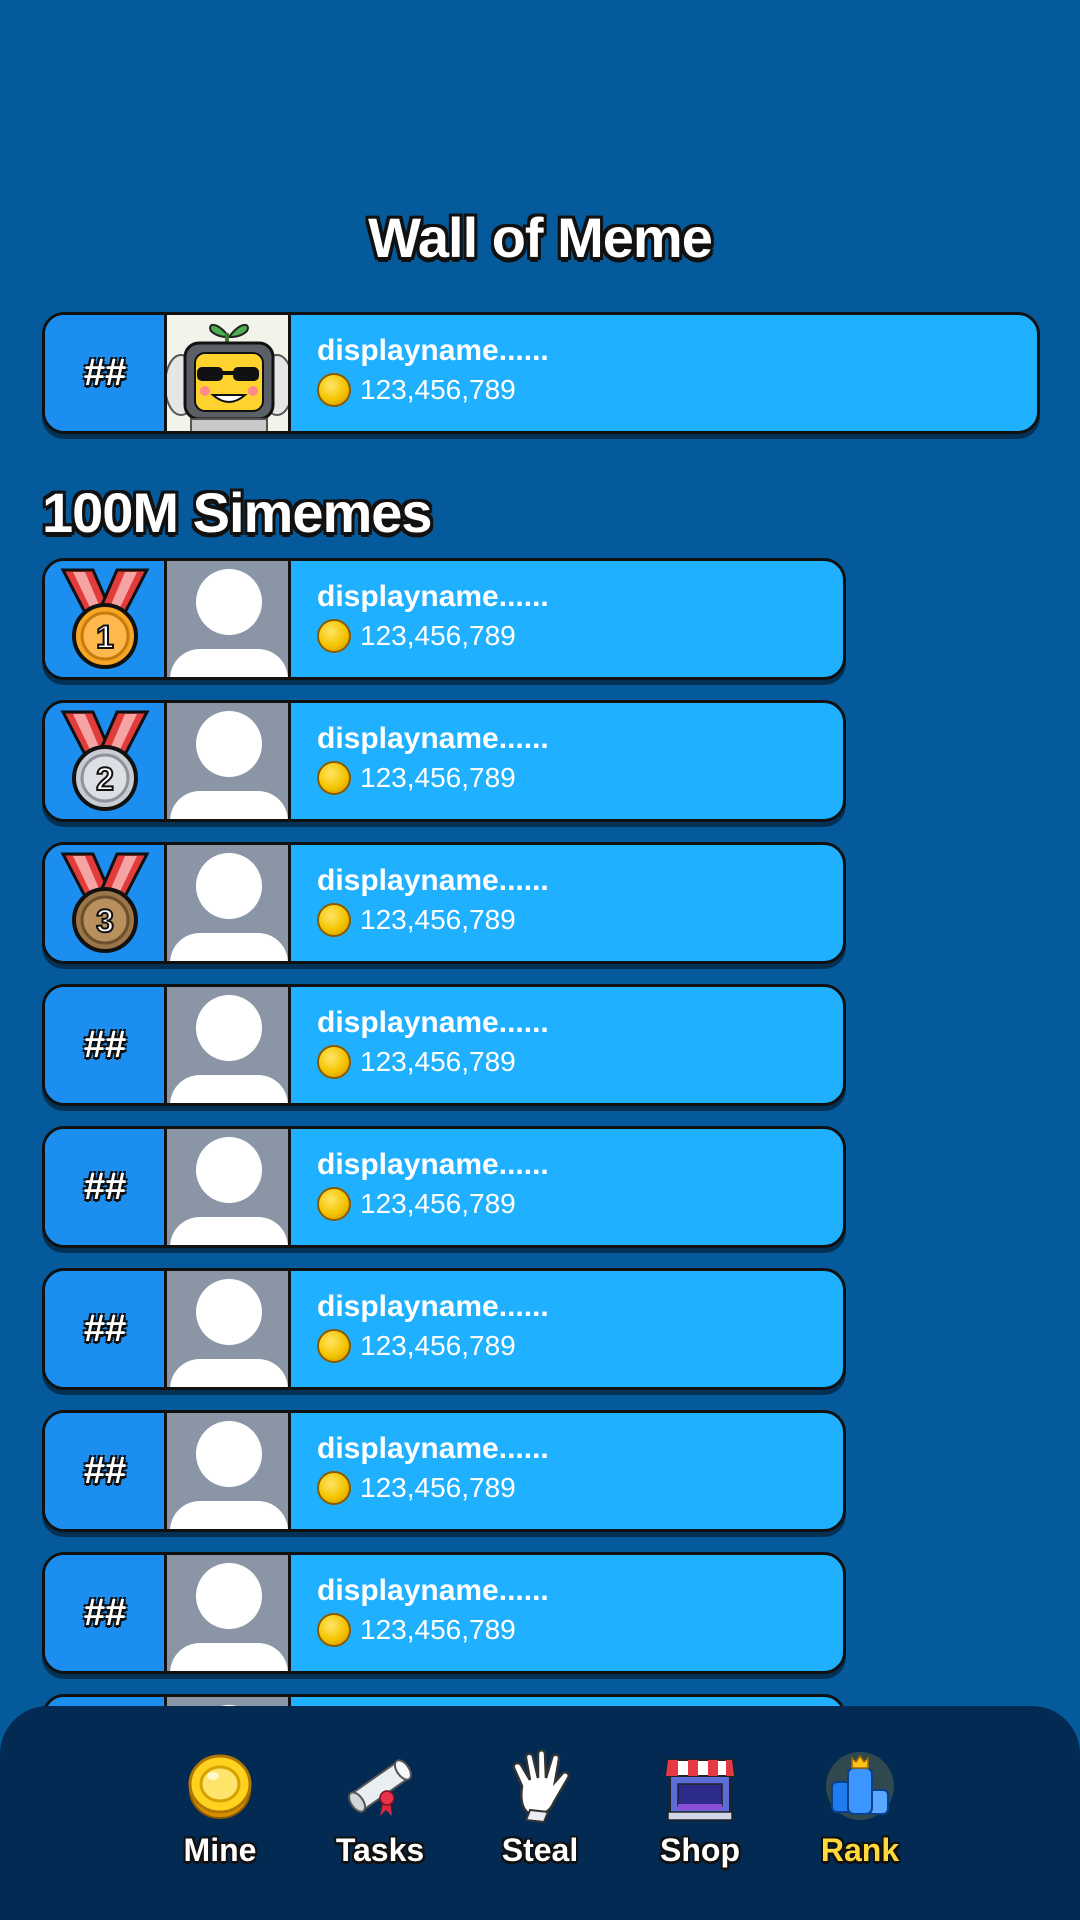 This screenshot has height=1920, width=1080. I want to click on leaderboard-row: 3 displayname...... 123,456,789, so click(444, 903).